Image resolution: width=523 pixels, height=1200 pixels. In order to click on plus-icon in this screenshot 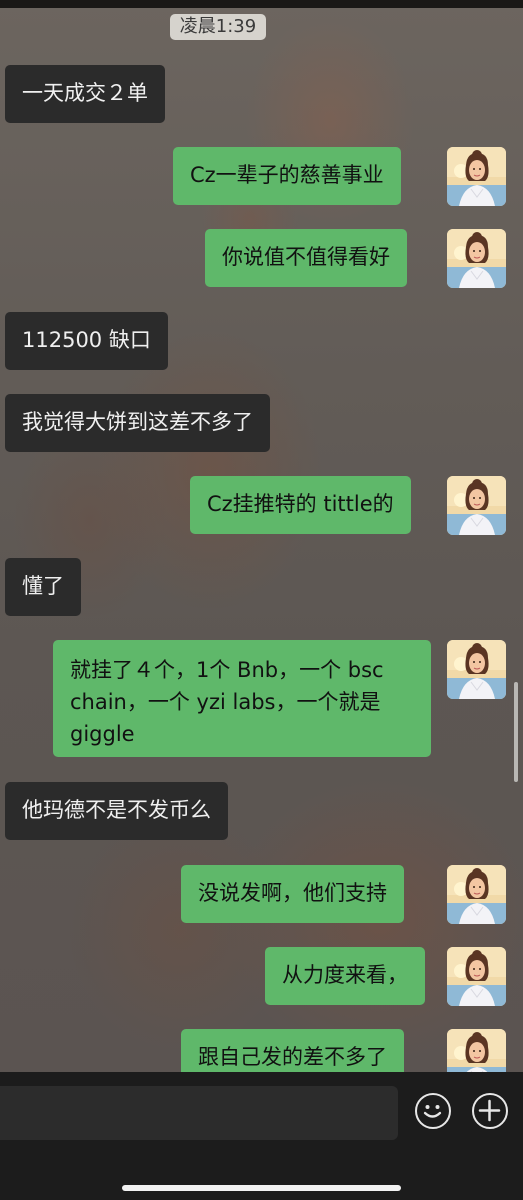, I will do `click(490, 1111)`.